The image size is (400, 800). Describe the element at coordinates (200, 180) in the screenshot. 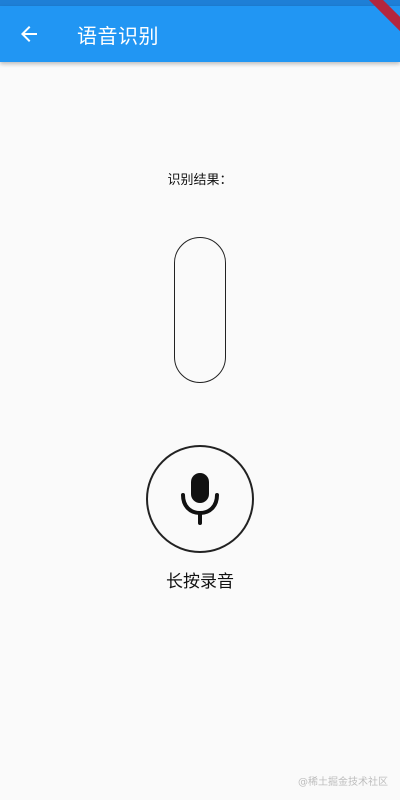

I see `result-label: 识别结果：` at that location.